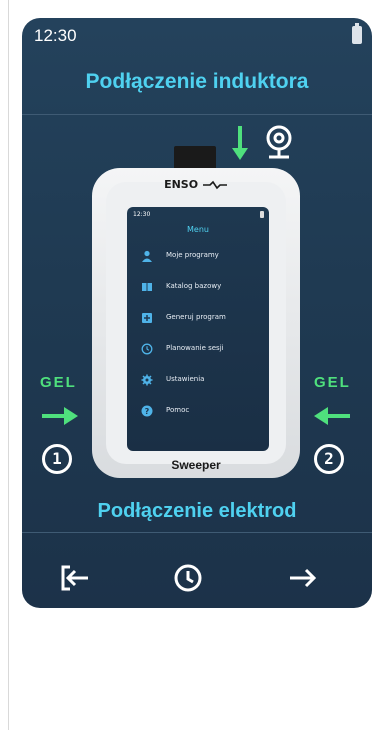 Image resolution: width=372 pixels, height=730 pixels. Describe the element at coordinates (262, 214) in the screenshot. I see `screen-battery-icon` at that location.